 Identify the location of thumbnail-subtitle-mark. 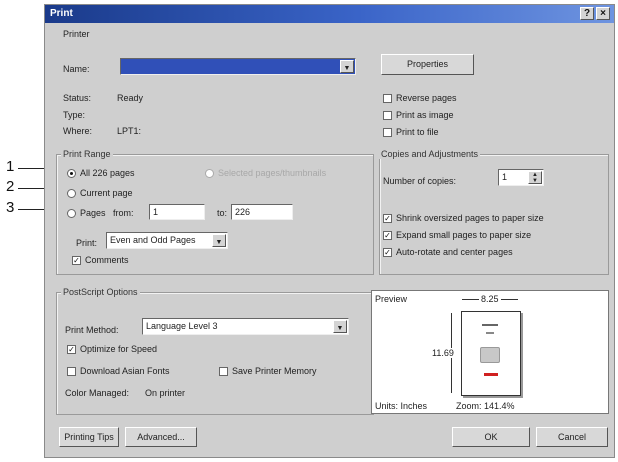
(490, 333).